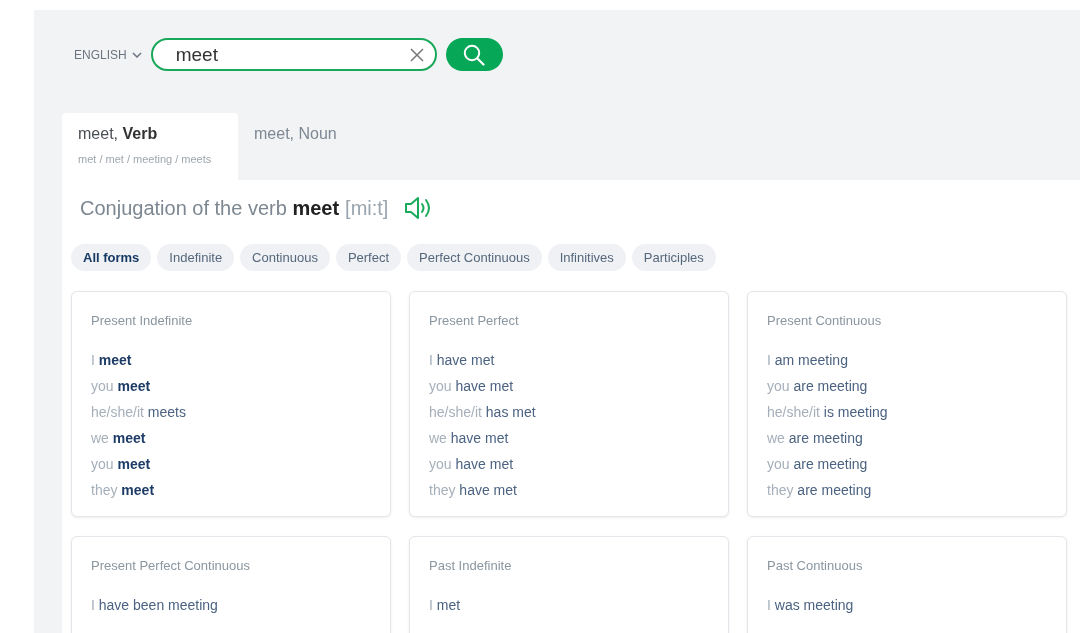  I want to click on tense-title: Past Indefinite, so click(470, 566).